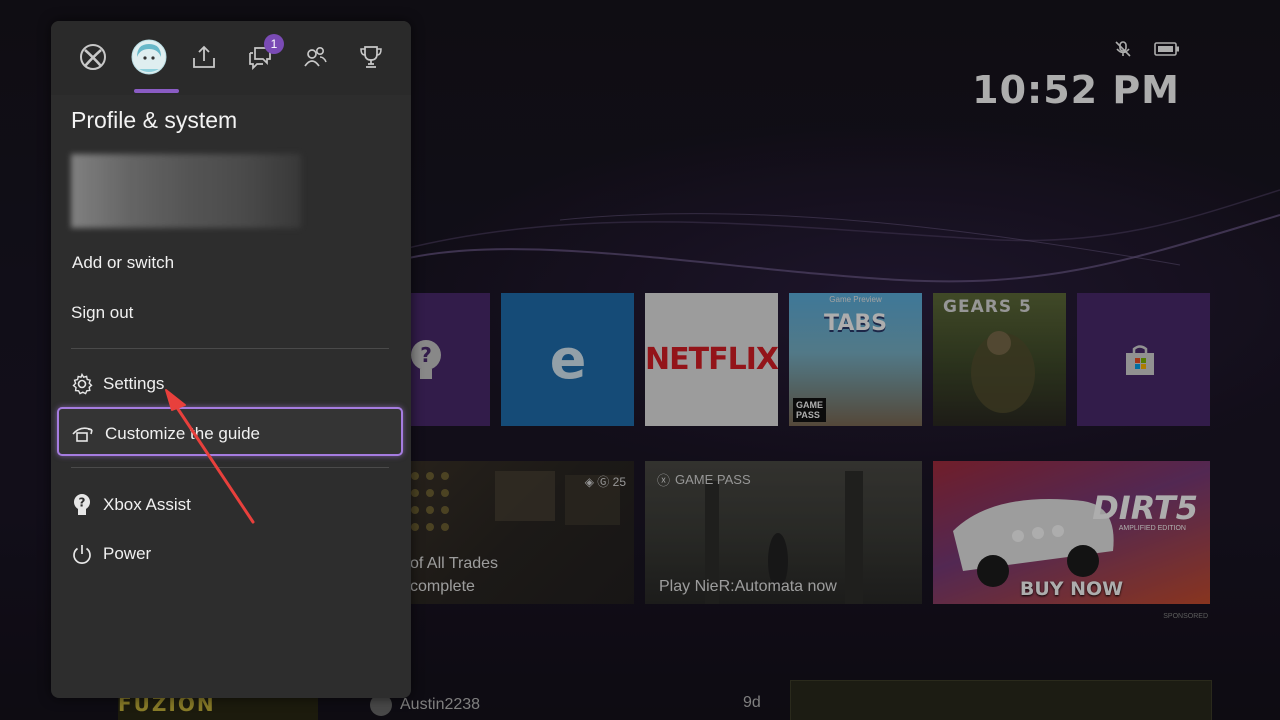 The width and height of the screenshot is (1280, 720). I want to click on menu-label: Add or switch, so click(123, 262).